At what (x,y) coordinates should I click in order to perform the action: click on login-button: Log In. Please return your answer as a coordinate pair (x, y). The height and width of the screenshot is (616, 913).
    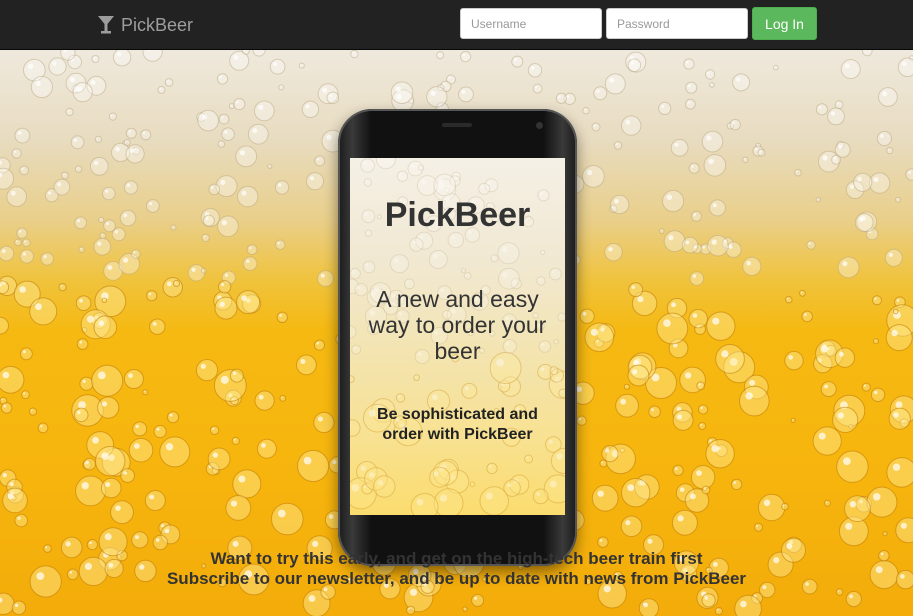
    Looking at the image, I should click on (784, 23).